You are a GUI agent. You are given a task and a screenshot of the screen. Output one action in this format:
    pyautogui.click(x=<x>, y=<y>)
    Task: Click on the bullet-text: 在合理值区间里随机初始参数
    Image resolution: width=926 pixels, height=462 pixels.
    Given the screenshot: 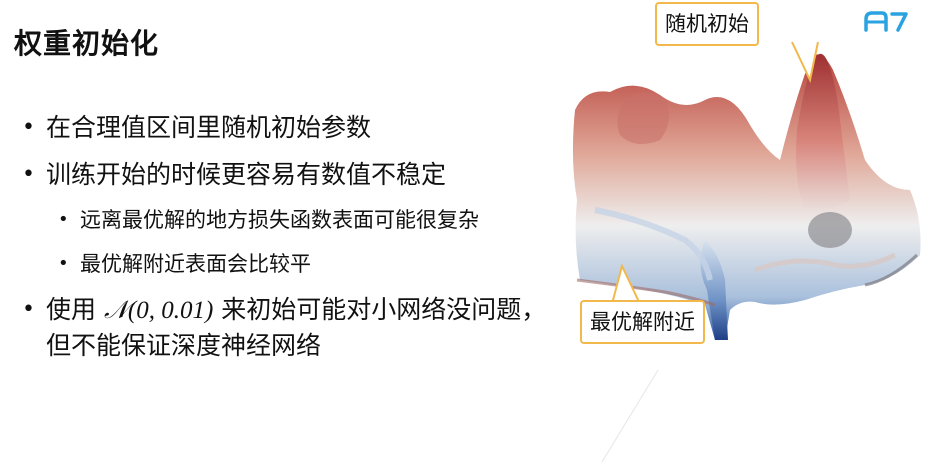 What is the action you would take?
    pyautogui.click(x=209, y=127)
    